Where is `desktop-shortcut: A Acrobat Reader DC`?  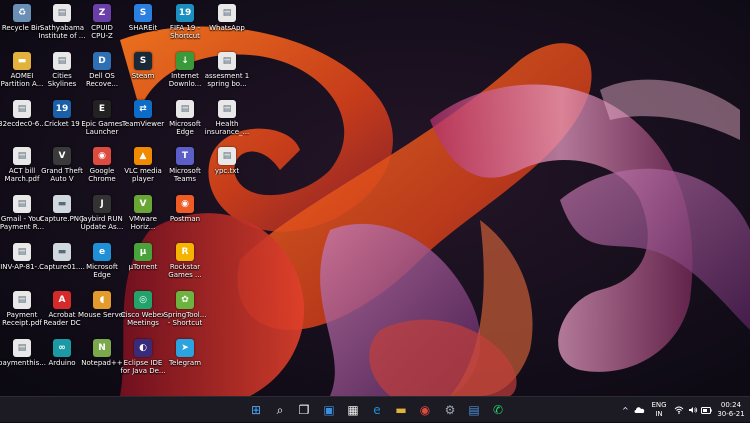 desktop-shortcut: A Acrobat Reader DC is located at coordinates (62, 309).